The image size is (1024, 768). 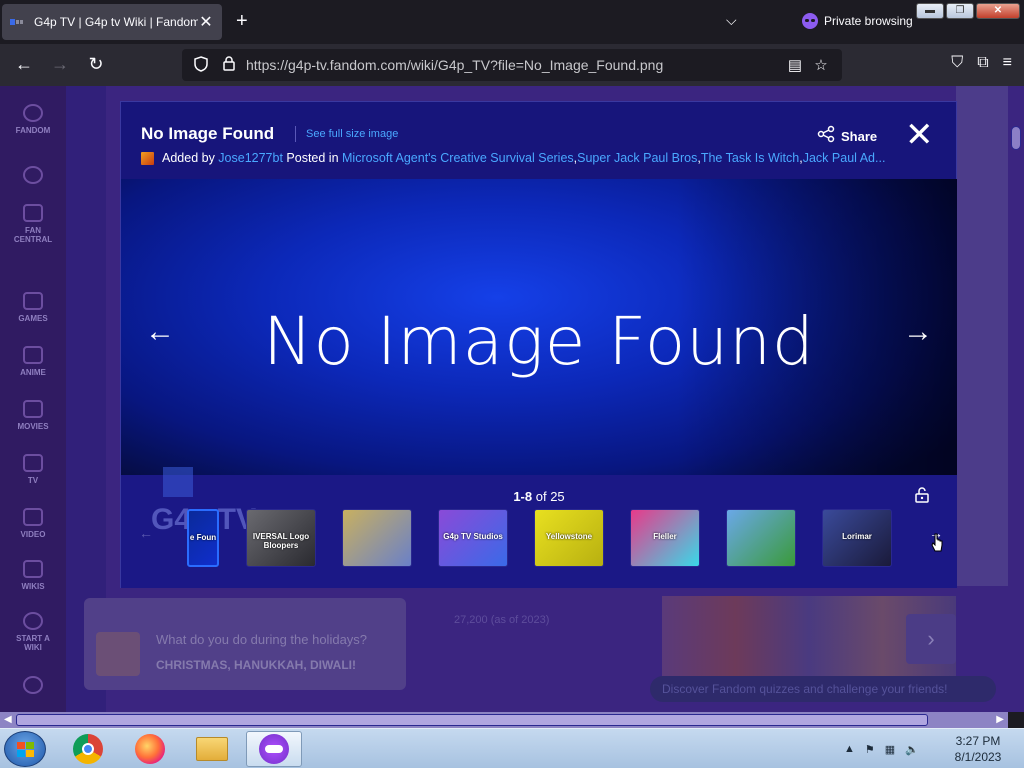 I want to click on sidebar-item-fan-central: FAN CENTRAL, so click(x=33, y=224).